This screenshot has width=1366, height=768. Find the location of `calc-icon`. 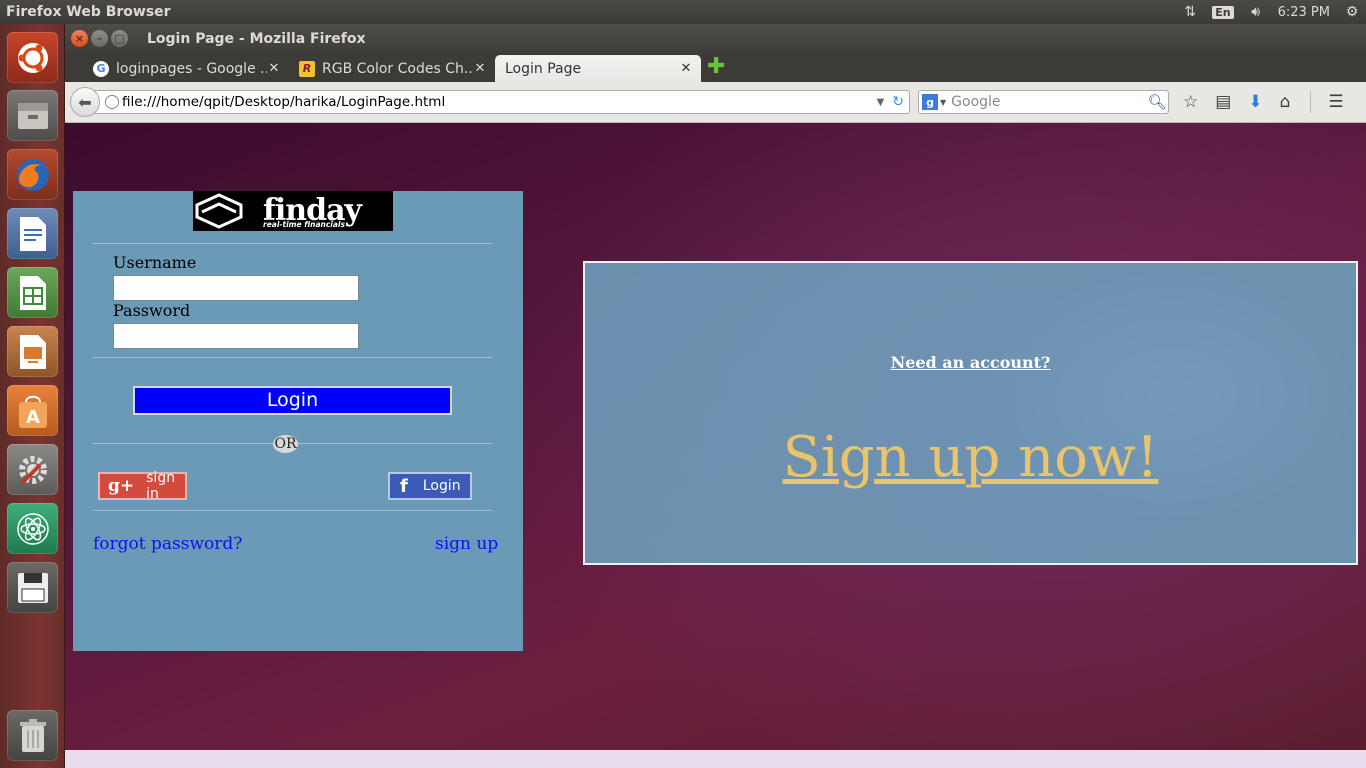

calc-icon is located at coordinates (32, 292).